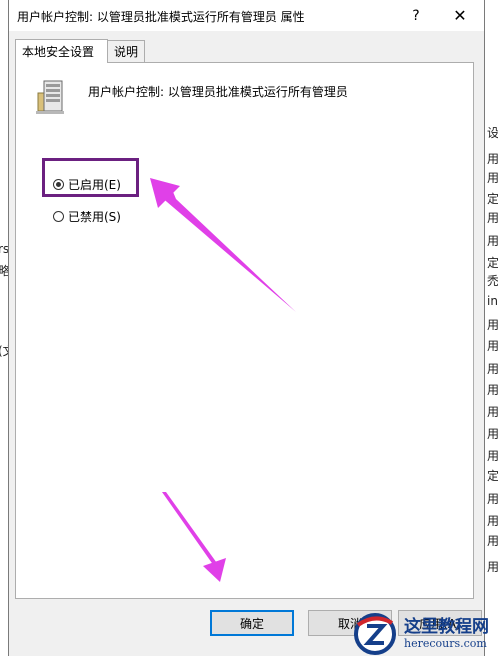 This screenshot has height=656, width=498. I want to click on title-bar: 用户帐户控制: 以管理员批准模式运行所有管理员 属性 ? ✕, so click(246, 15).